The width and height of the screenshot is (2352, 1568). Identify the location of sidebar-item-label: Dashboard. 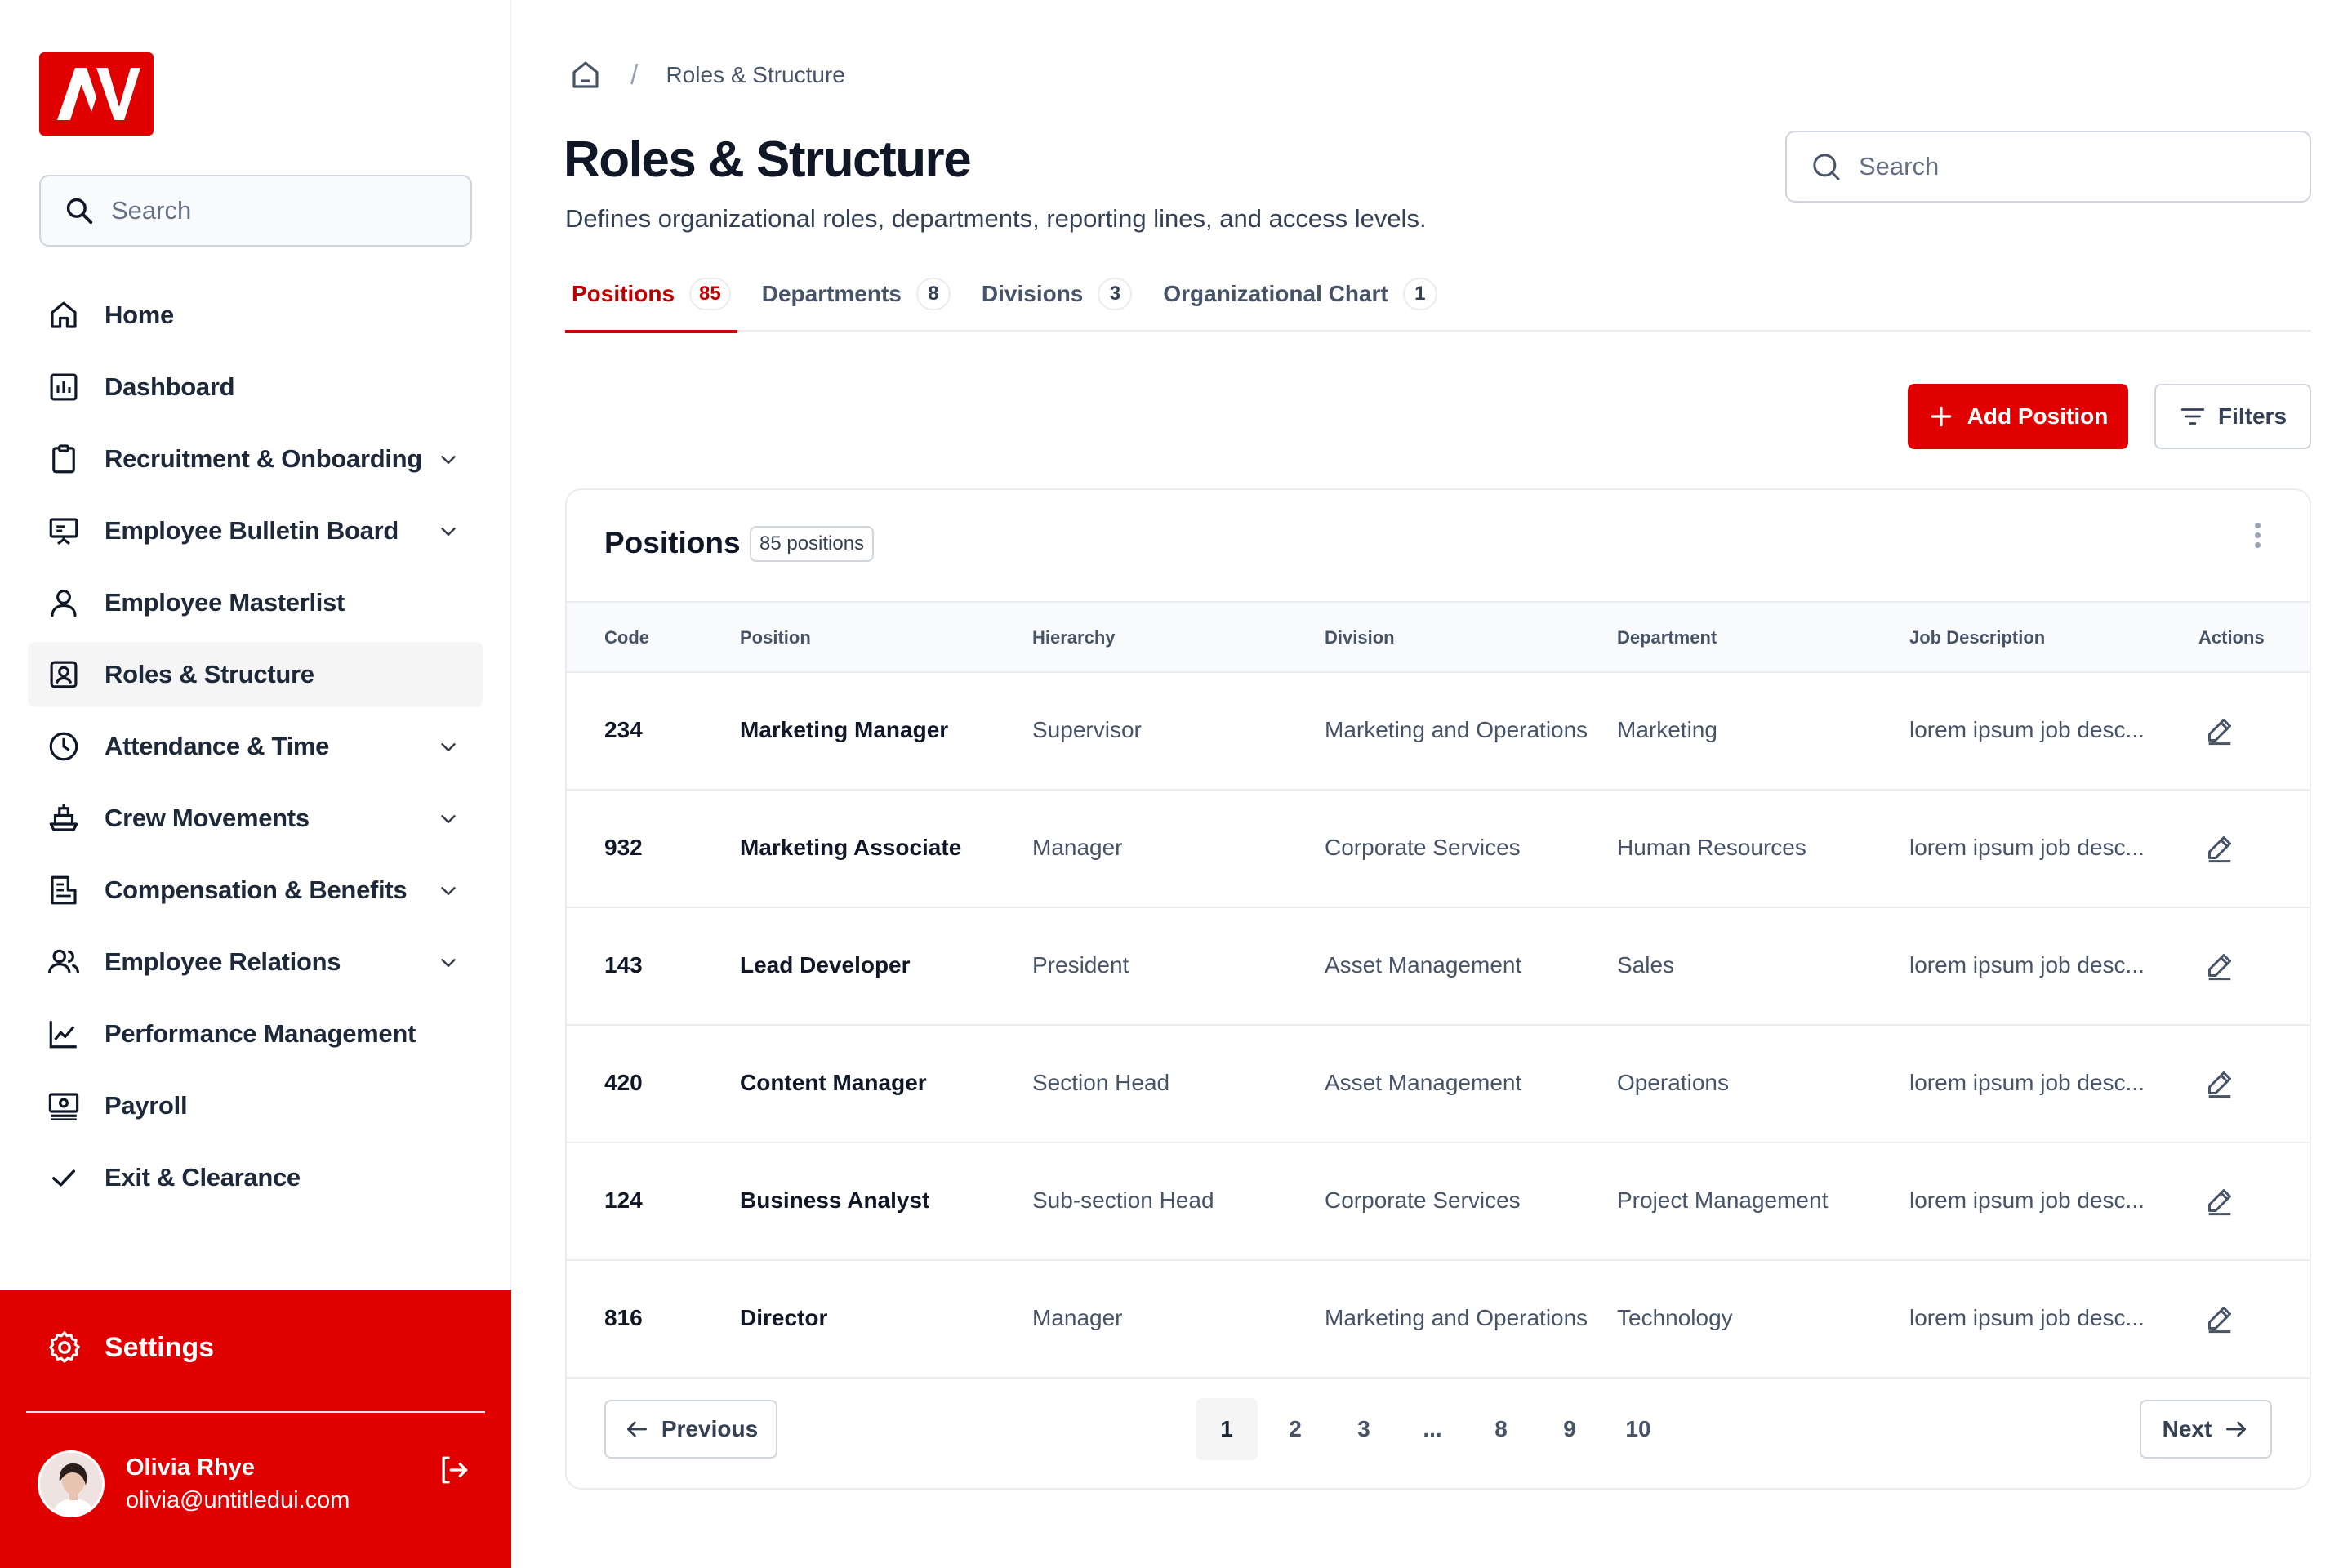
(170, 386).